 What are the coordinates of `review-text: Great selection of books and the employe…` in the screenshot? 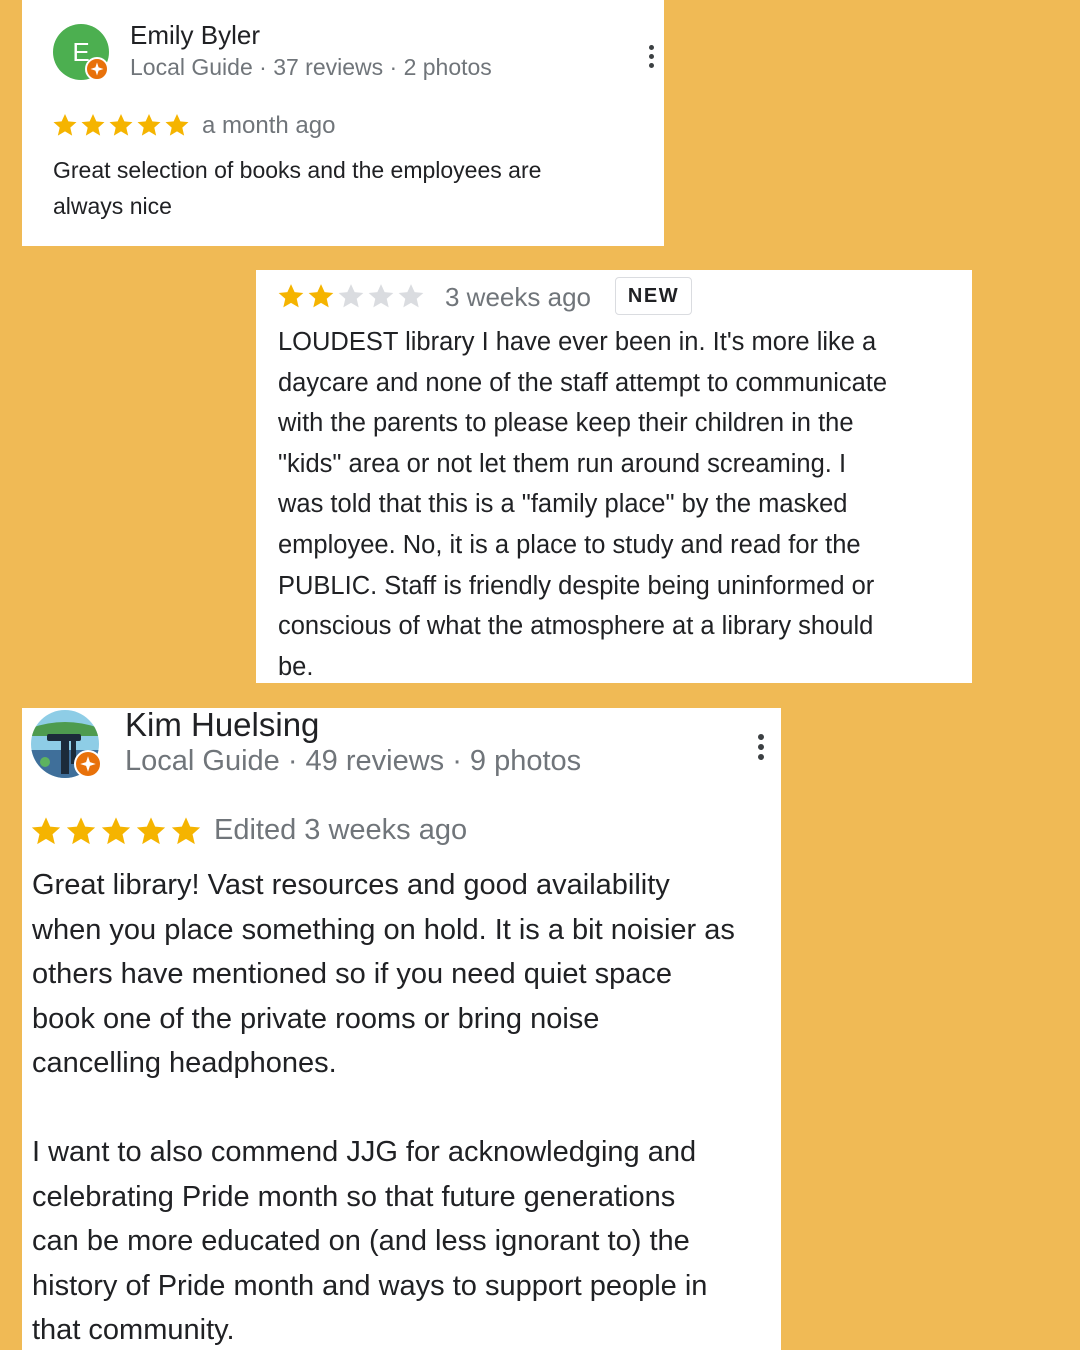 It's located at (297, 188).